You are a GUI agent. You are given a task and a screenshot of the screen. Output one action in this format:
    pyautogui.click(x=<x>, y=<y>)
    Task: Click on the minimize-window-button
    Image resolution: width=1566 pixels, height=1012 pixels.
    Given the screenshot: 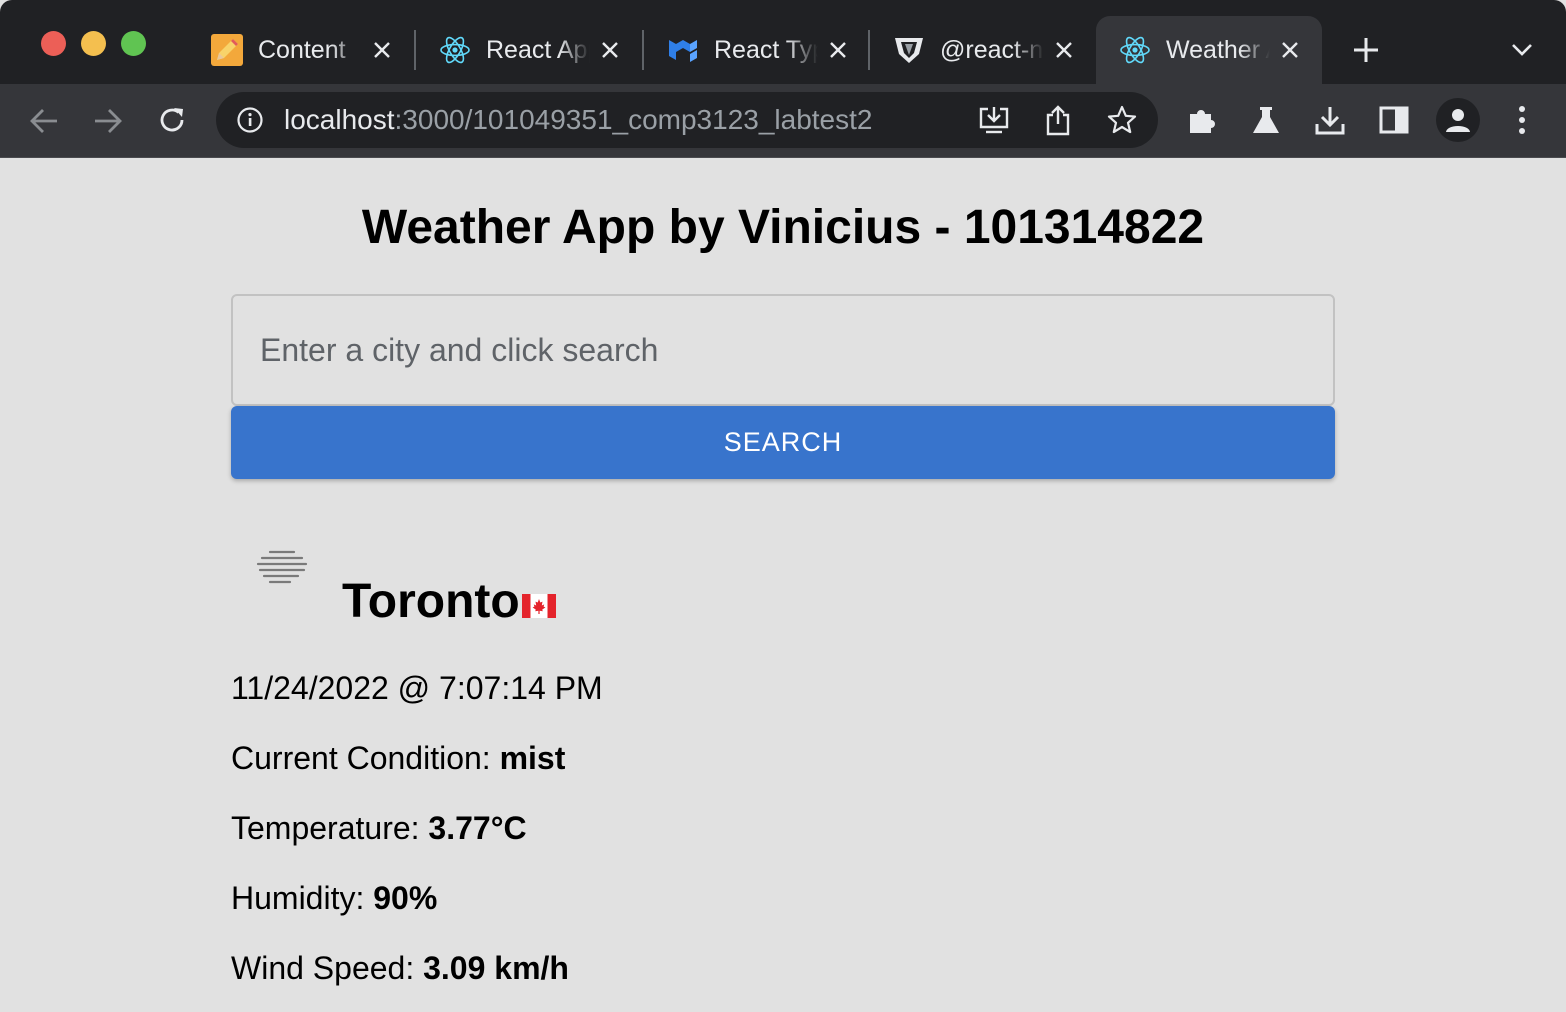 What is the action you would take?
    pyautogui.click(x=93, y=43)
    